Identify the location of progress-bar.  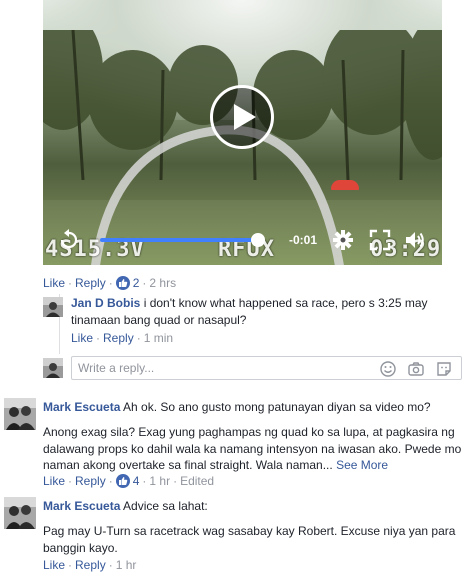
(182, 240).